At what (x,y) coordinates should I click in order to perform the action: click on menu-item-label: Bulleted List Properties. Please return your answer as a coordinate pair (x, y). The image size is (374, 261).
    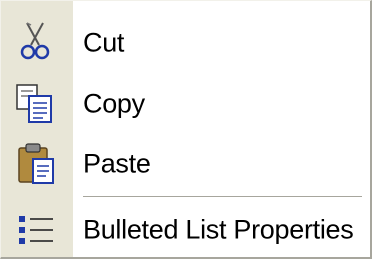
    Looking at the image, I should click on (218, 229).